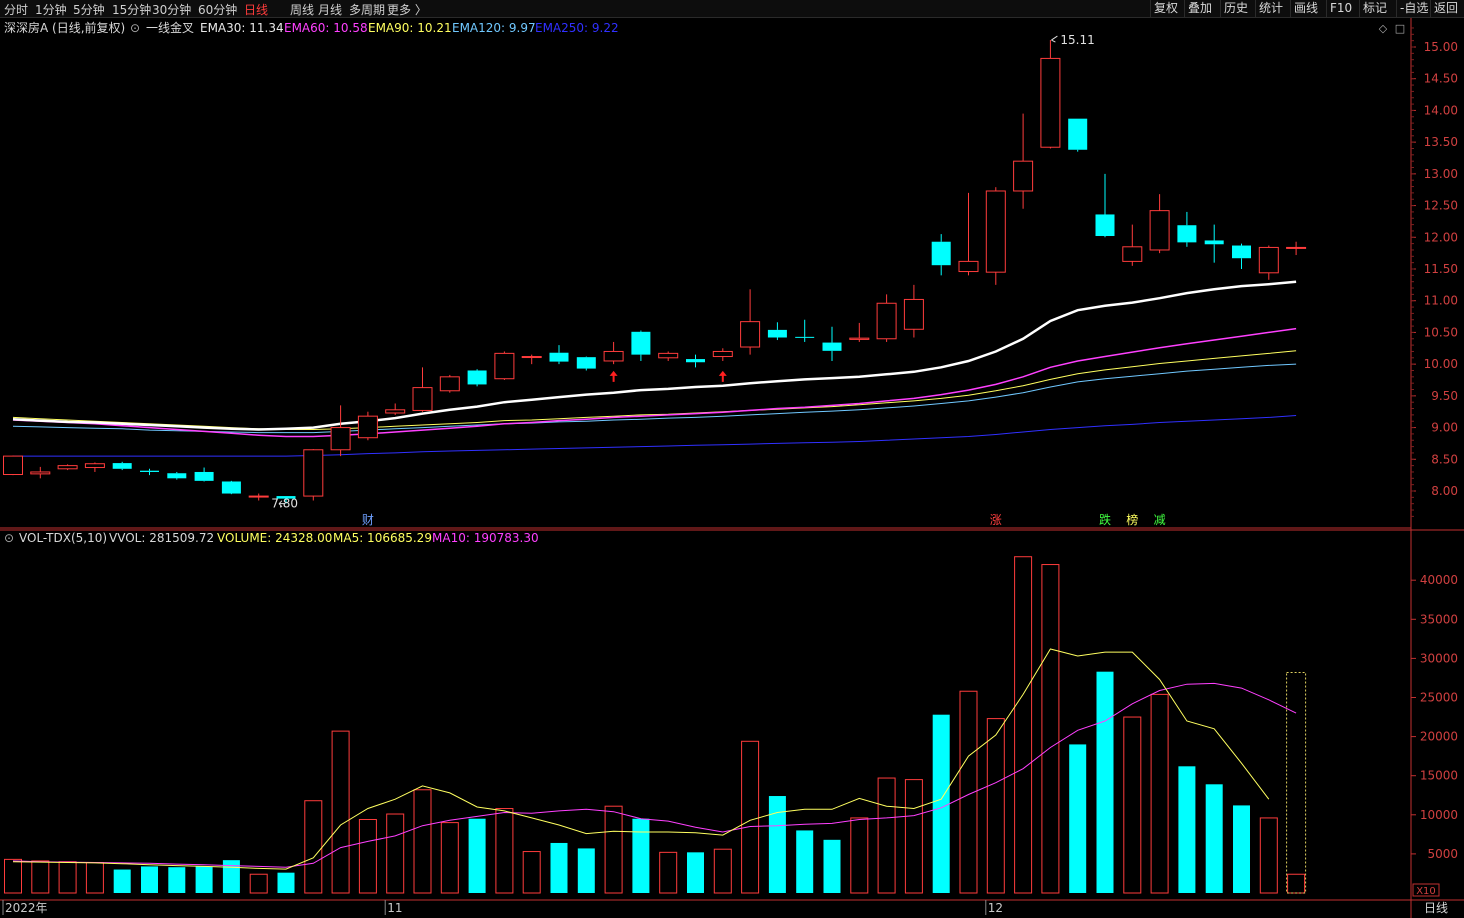 The width and height of the screenshot is (1464, 918). Describe the element at coordinates (1270, 8) in the screenshot. I see `toolbar-button-3: 统计` at that location.